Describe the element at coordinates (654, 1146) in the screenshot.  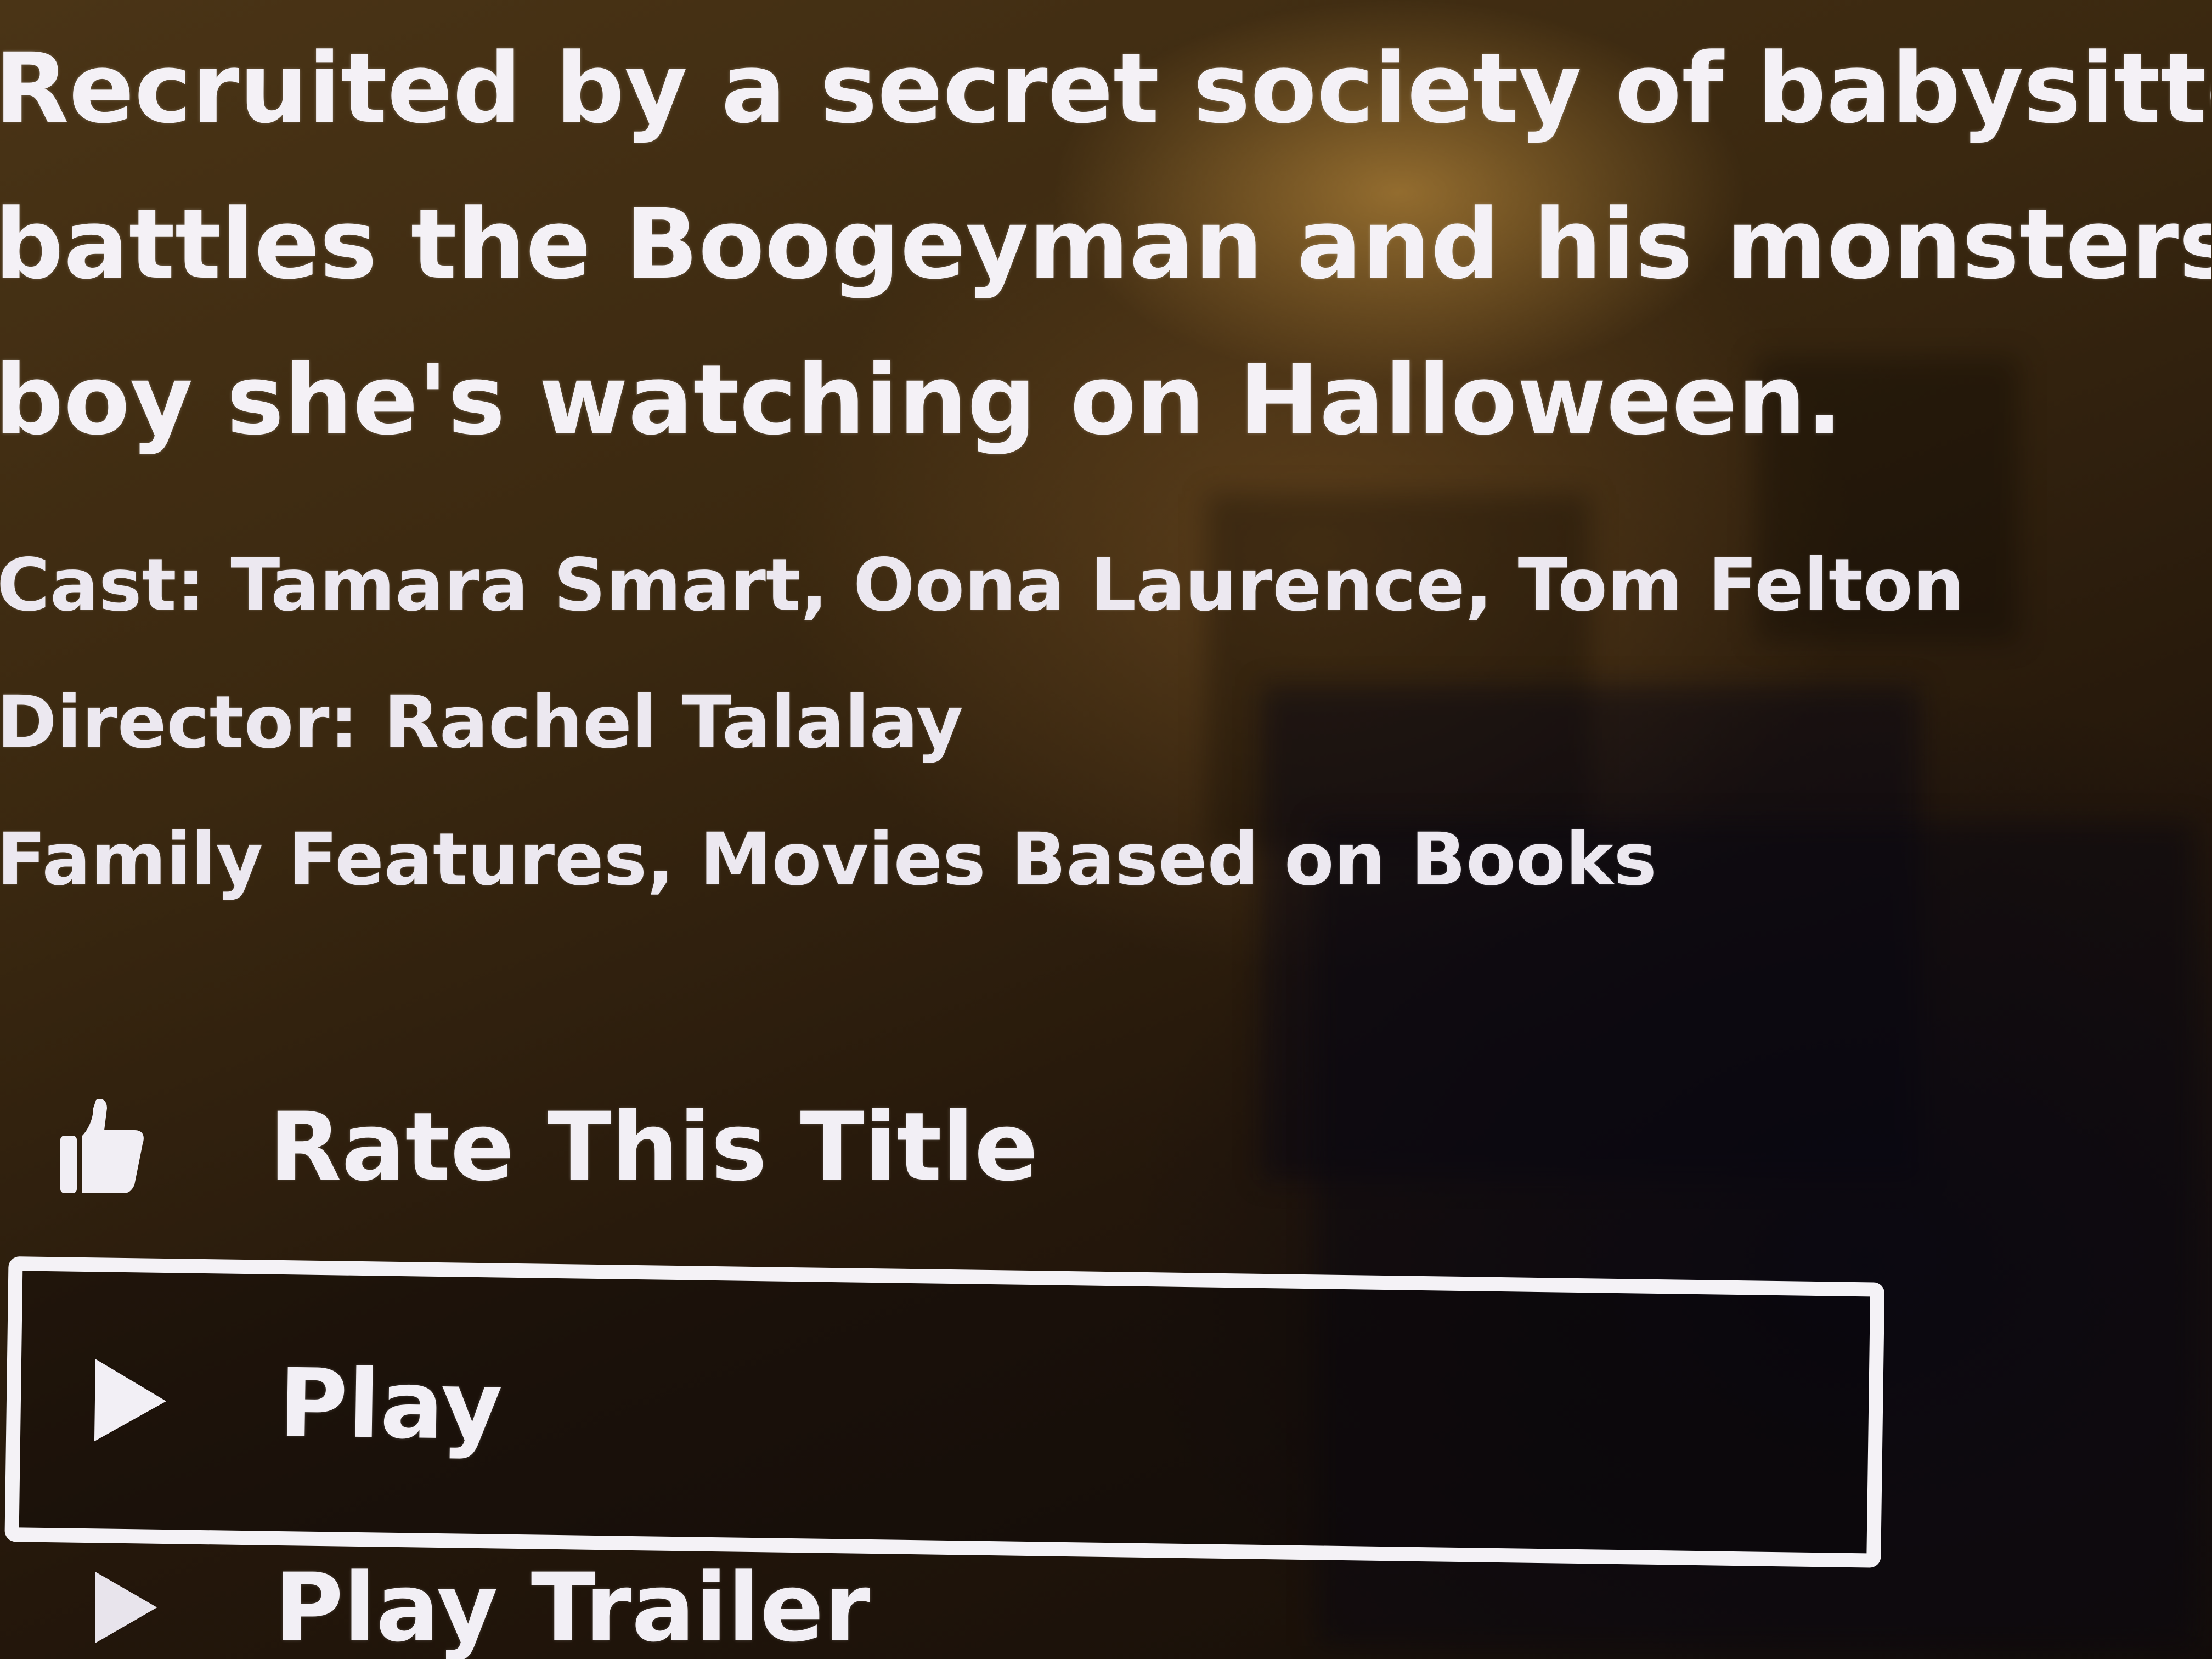
I see `rate-title-label: Rate This Title` at that location.